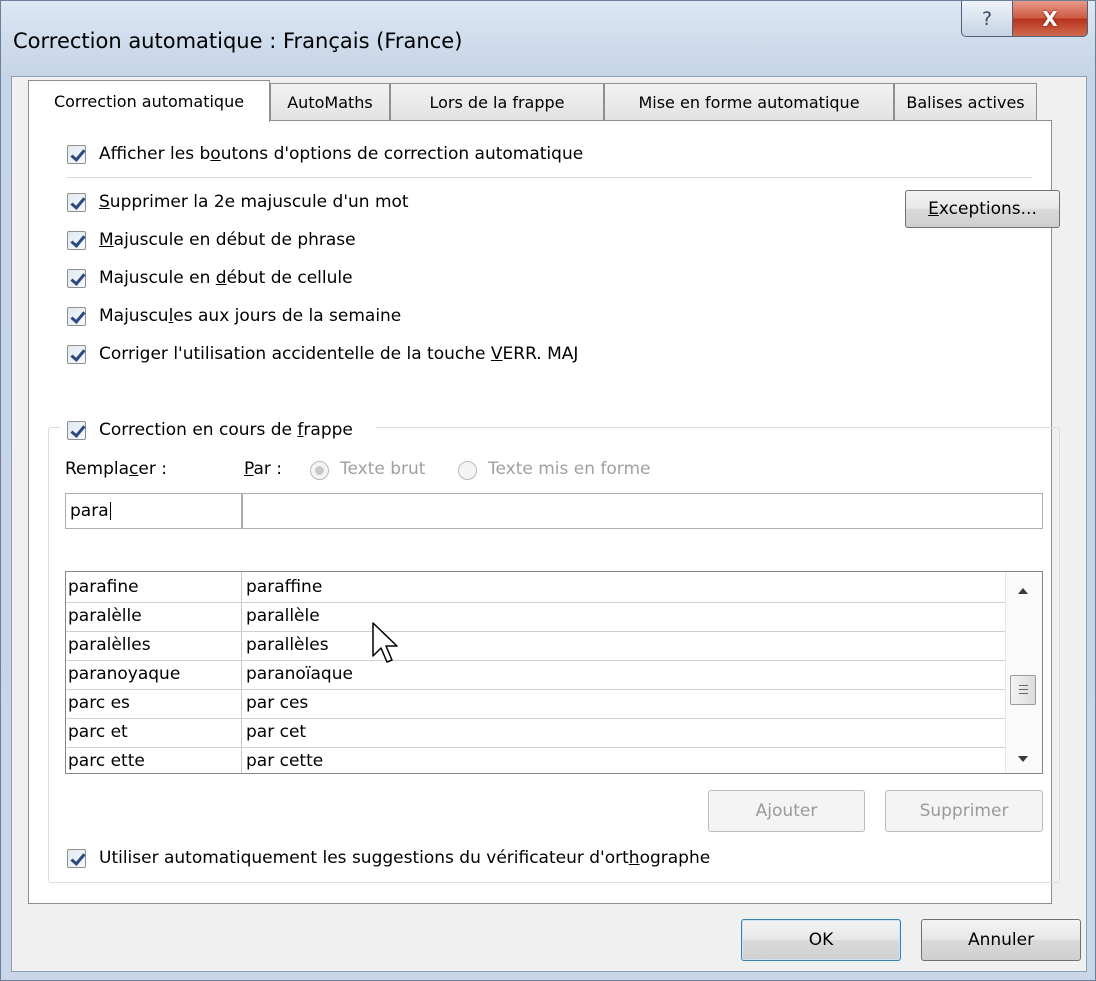  I want to click on list-row: paralèlle parallèle, so click(536, 617).